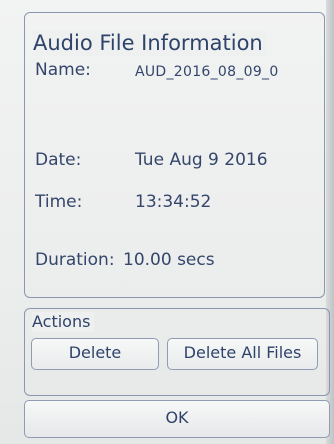 This screenshot has height=444, width=334. Describe the element at coordinates (150, 43) in the screenshot. I see `dialog-title: Audio File Information` at that location.